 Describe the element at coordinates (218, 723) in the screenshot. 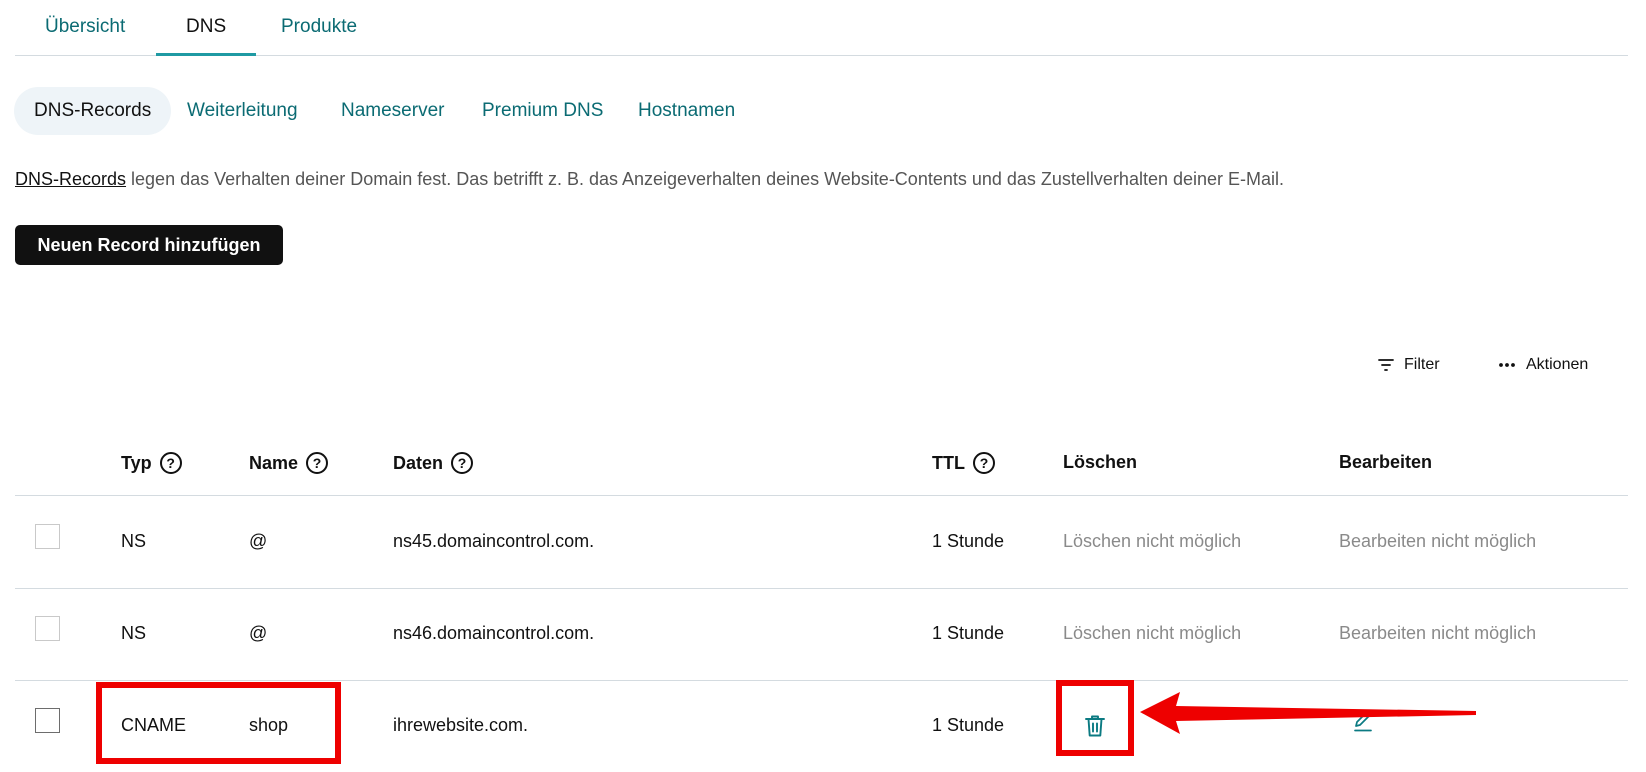

I see `highlight-box-record` at that location.